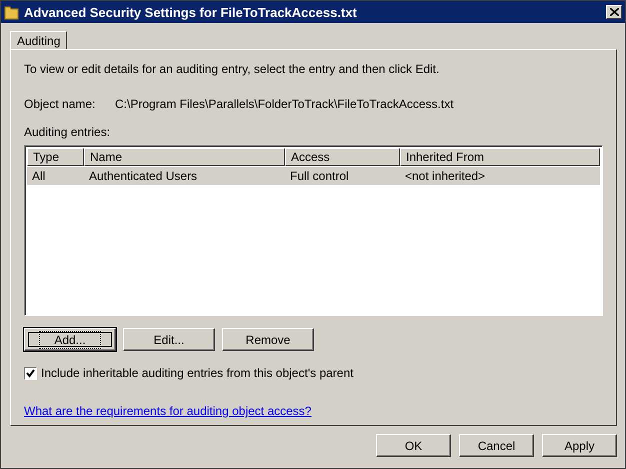 This screenshot has width=626, height=469. I want to click on apply-button: Apply, so click(579, 445).